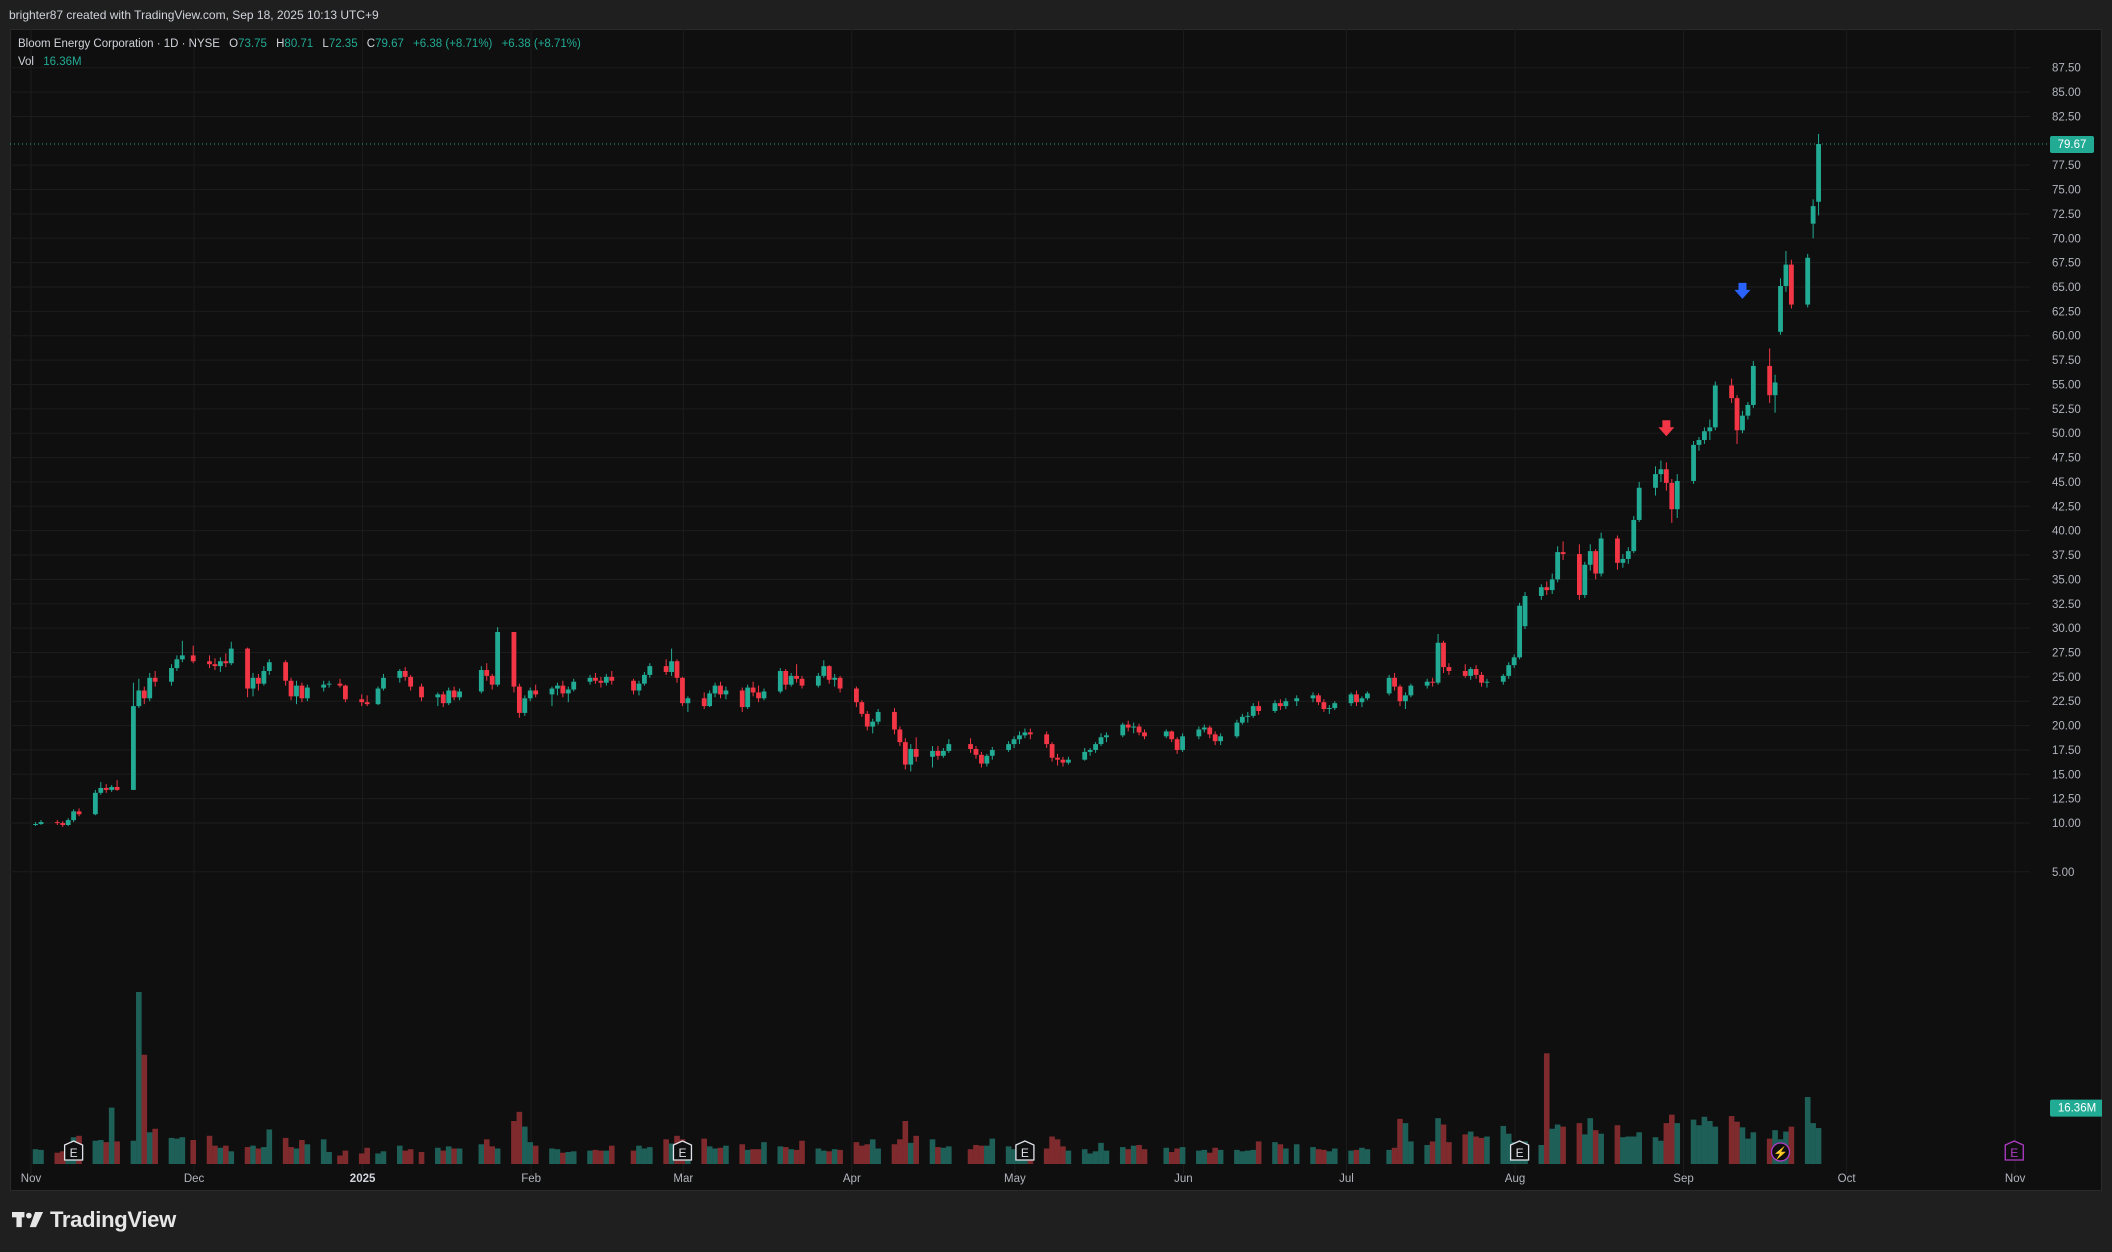 This screenshot has width=2112, height=1252. I want to click on y-tick-label: 57.50, so click(2066, 361).